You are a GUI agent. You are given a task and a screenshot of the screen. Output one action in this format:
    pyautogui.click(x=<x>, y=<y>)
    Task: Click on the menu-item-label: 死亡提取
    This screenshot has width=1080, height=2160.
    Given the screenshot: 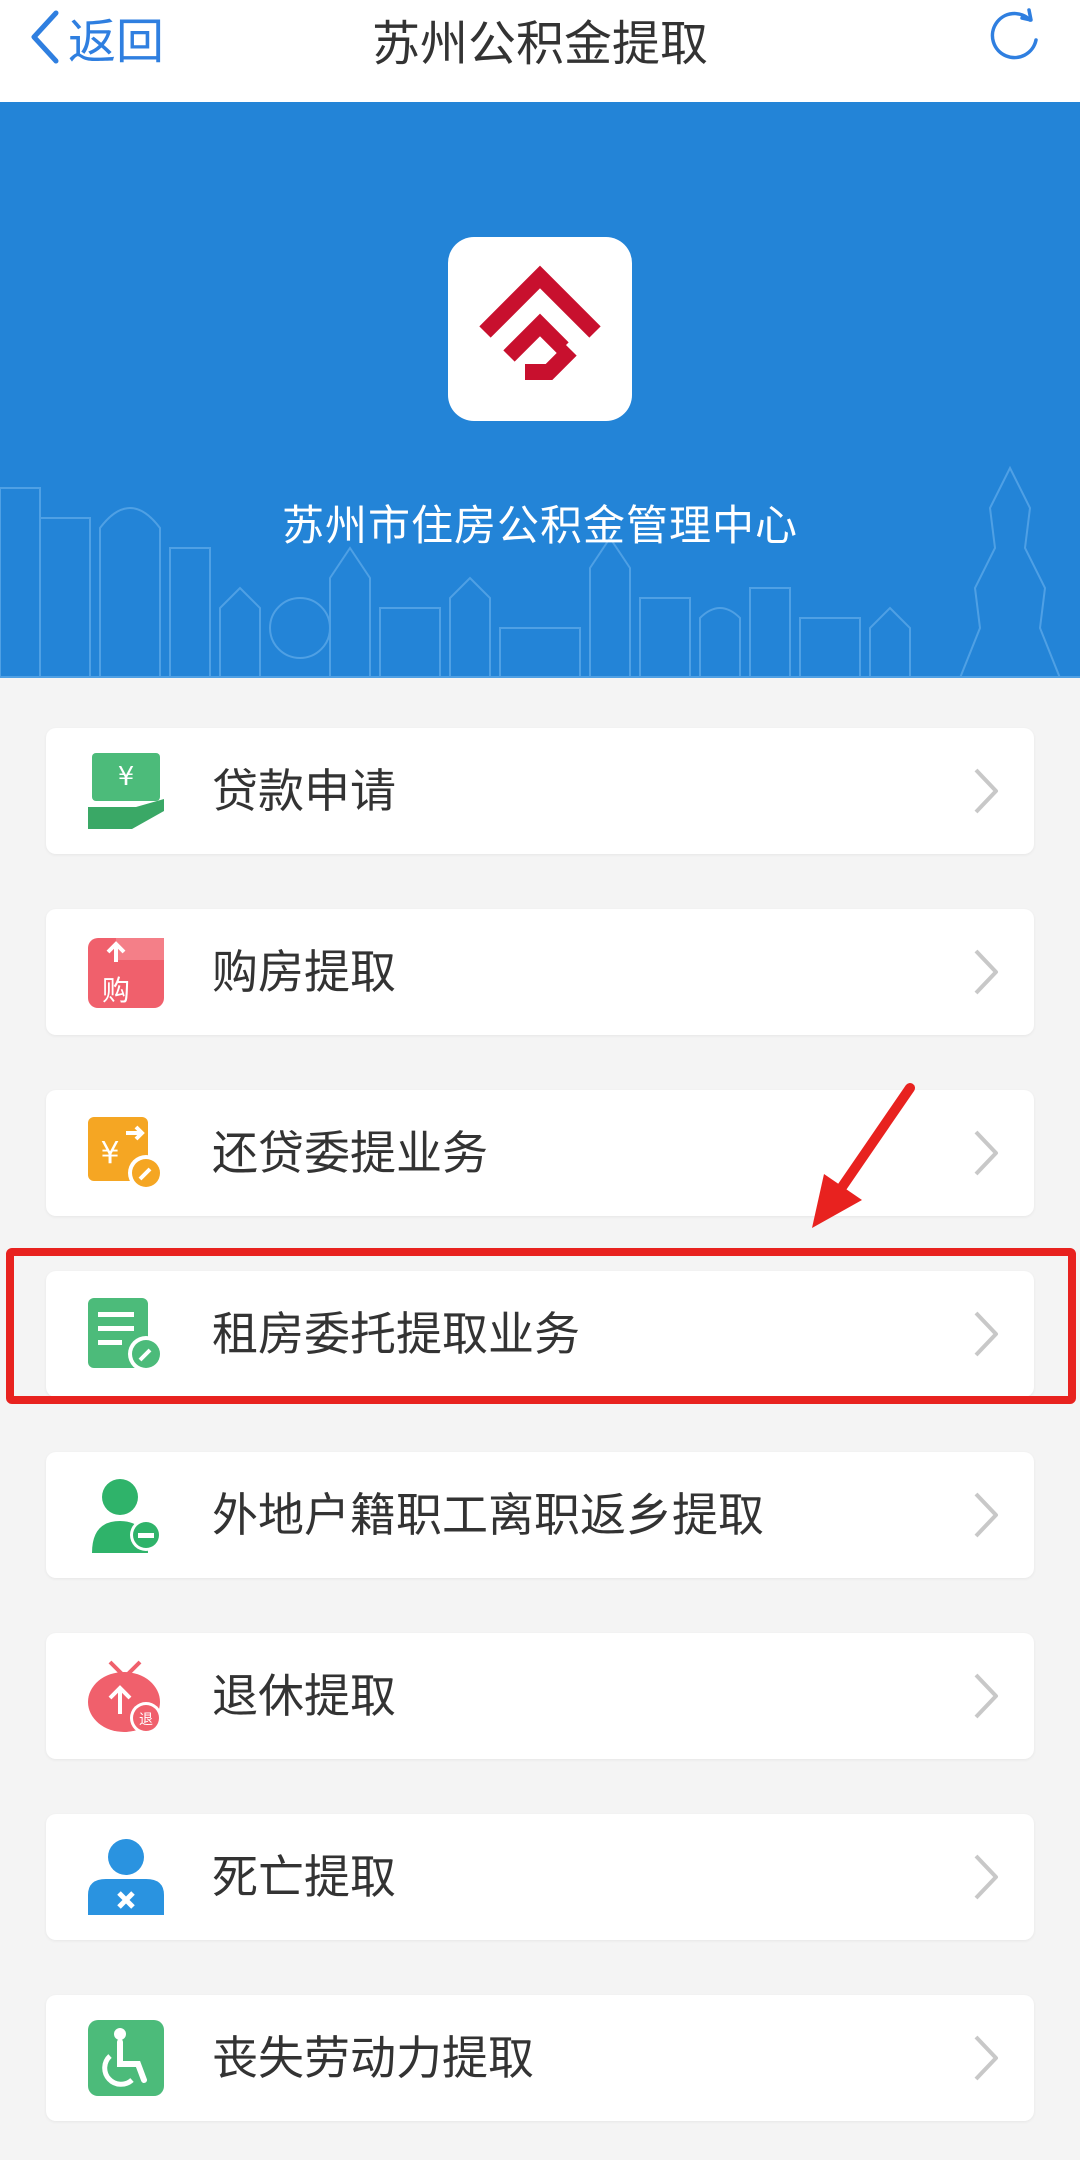 What is the action you would take?
    pyautogui.click(x=304, y=1877)
    